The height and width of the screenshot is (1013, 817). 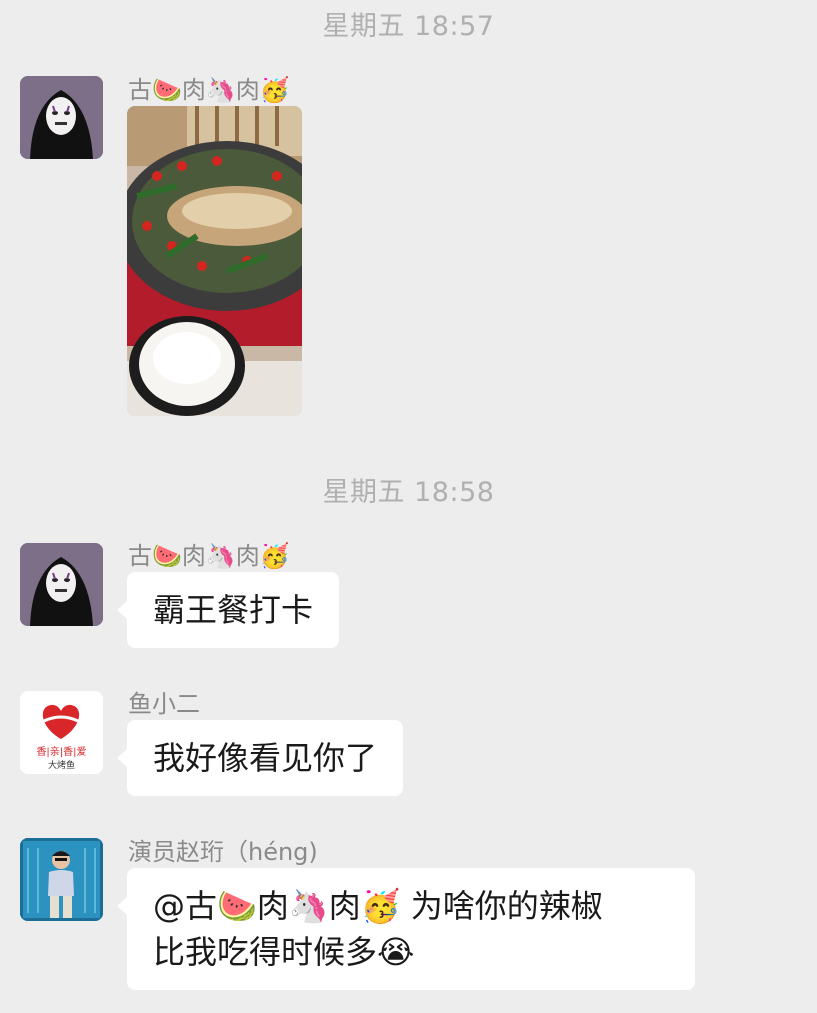 I want to click on avatar-man, so click(x=61, y=879).